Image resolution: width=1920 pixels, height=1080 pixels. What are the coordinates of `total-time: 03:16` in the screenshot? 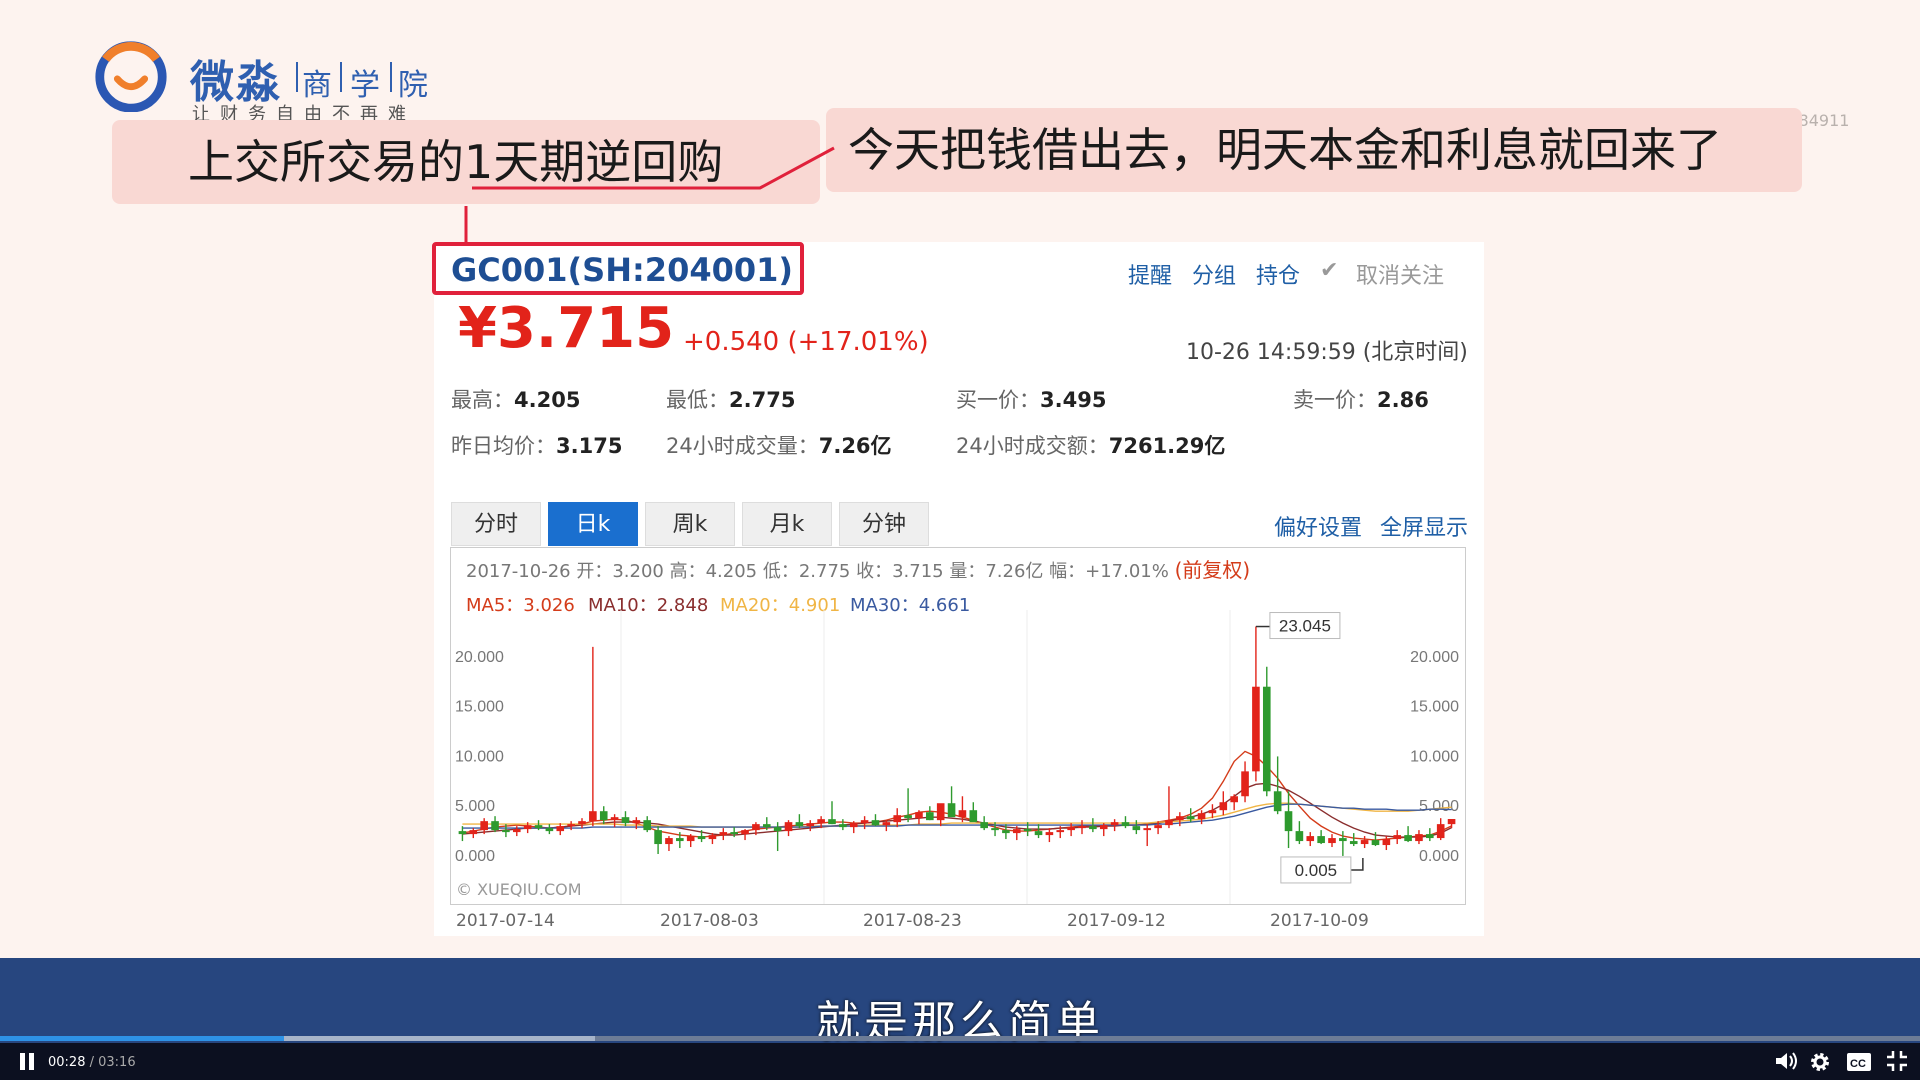 It's located at (117, 1062).